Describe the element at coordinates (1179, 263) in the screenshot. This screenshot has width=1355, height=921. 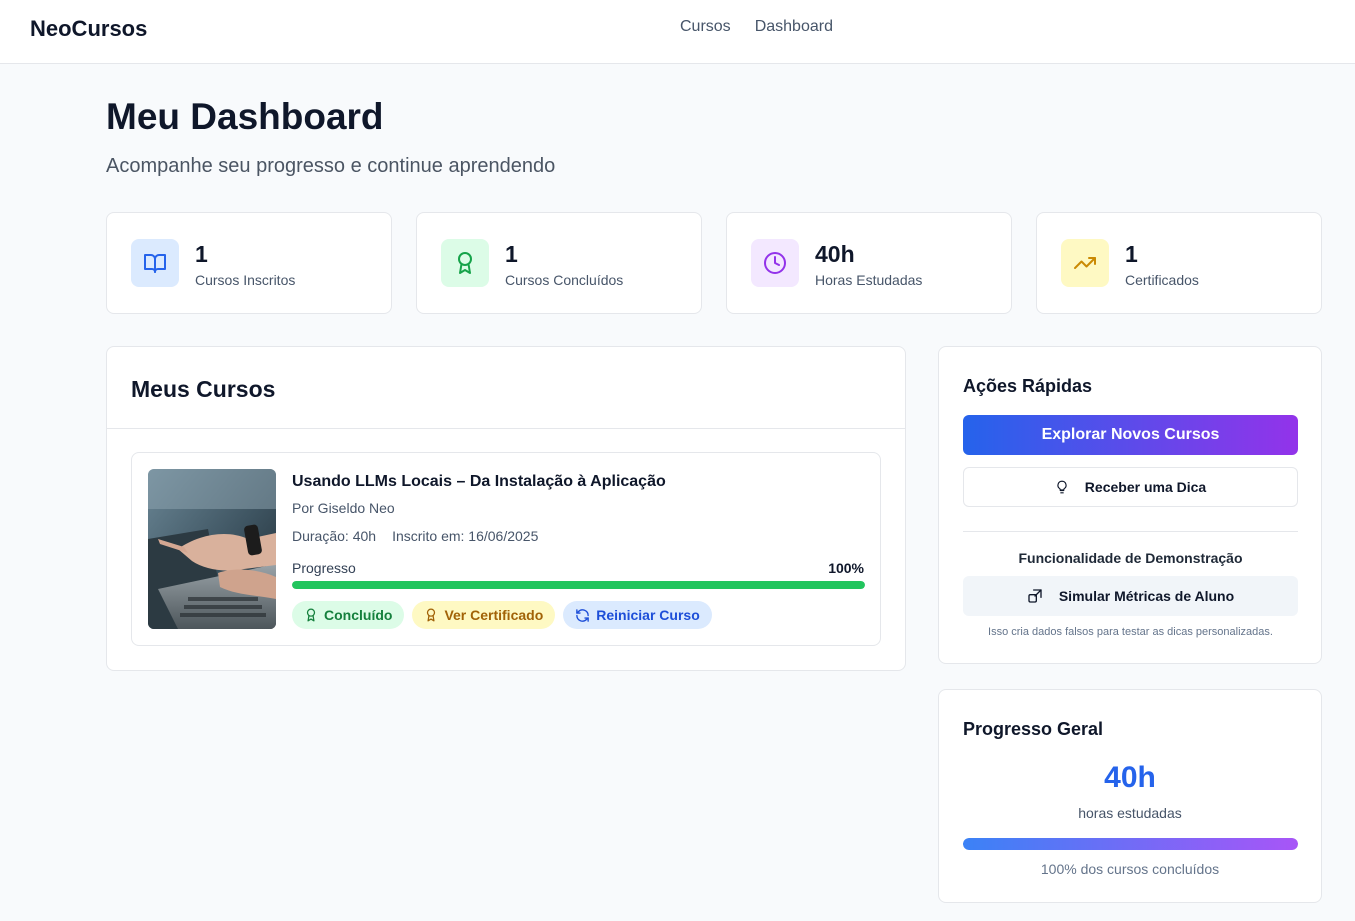
I see `stat-card-certificates: 1 Certificados` at that location.